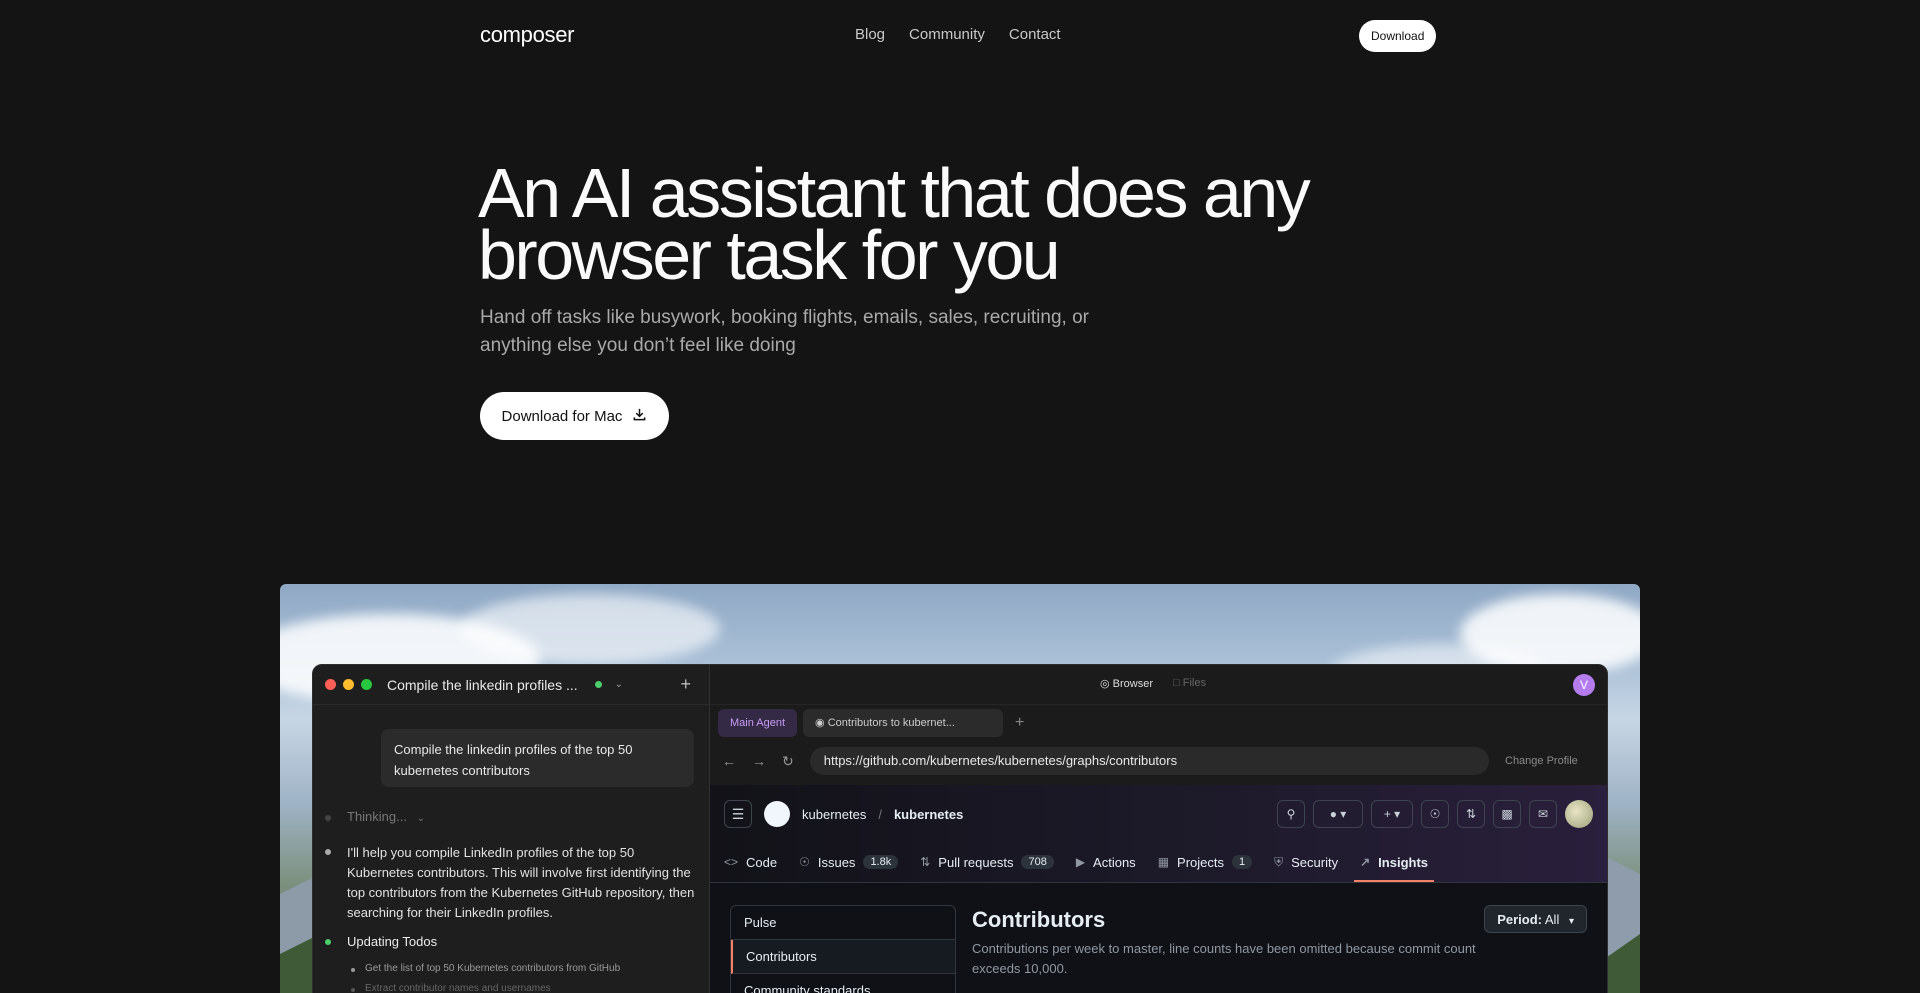  What do you see at coordinates (1392, 814) in the screenshot?
I see `add-icon: + ▾` at bounding box center [1392, 814].